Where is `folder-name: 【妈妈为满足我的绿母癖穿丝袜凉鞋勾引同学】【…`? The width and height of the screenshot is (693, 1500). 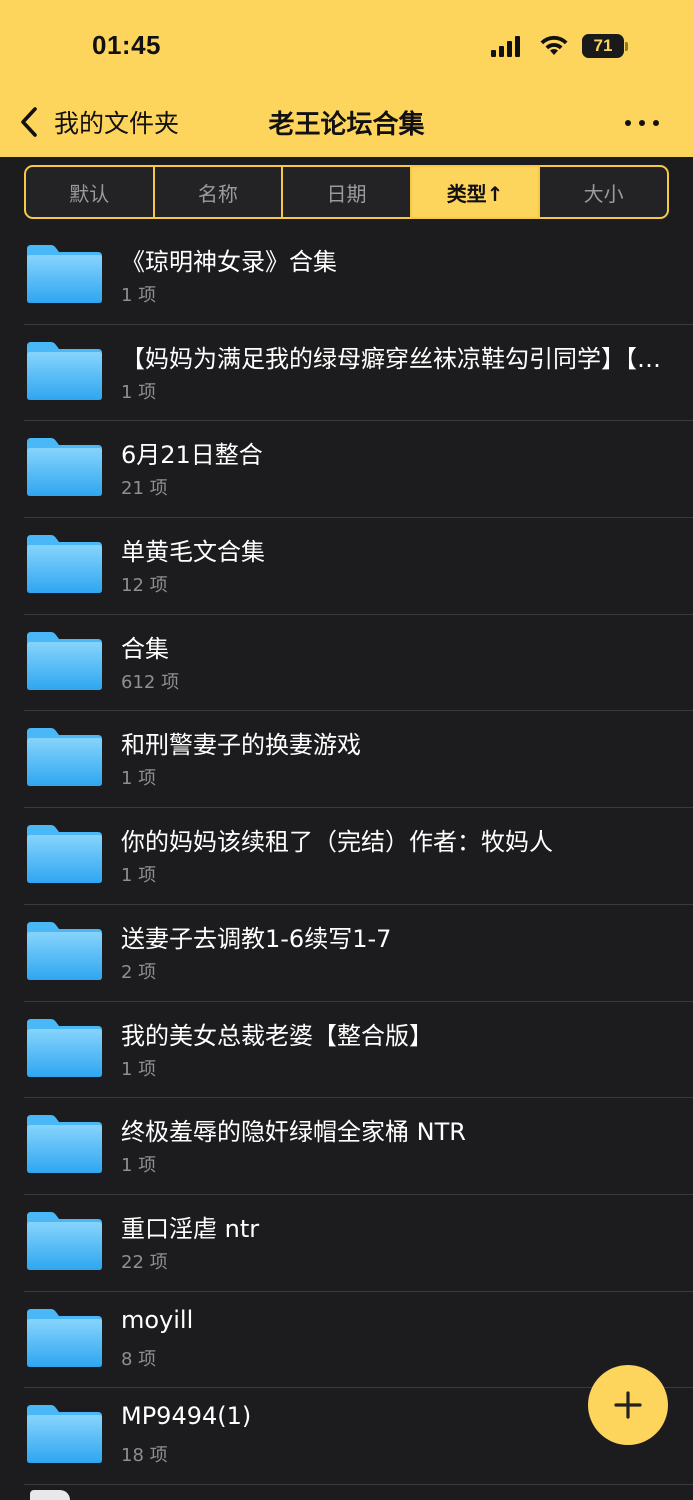
folder-name: 【妈妈为满足我的绿母癖穿丝袜凉鞋勾引同学】【… is located at coordinates (391, 358).